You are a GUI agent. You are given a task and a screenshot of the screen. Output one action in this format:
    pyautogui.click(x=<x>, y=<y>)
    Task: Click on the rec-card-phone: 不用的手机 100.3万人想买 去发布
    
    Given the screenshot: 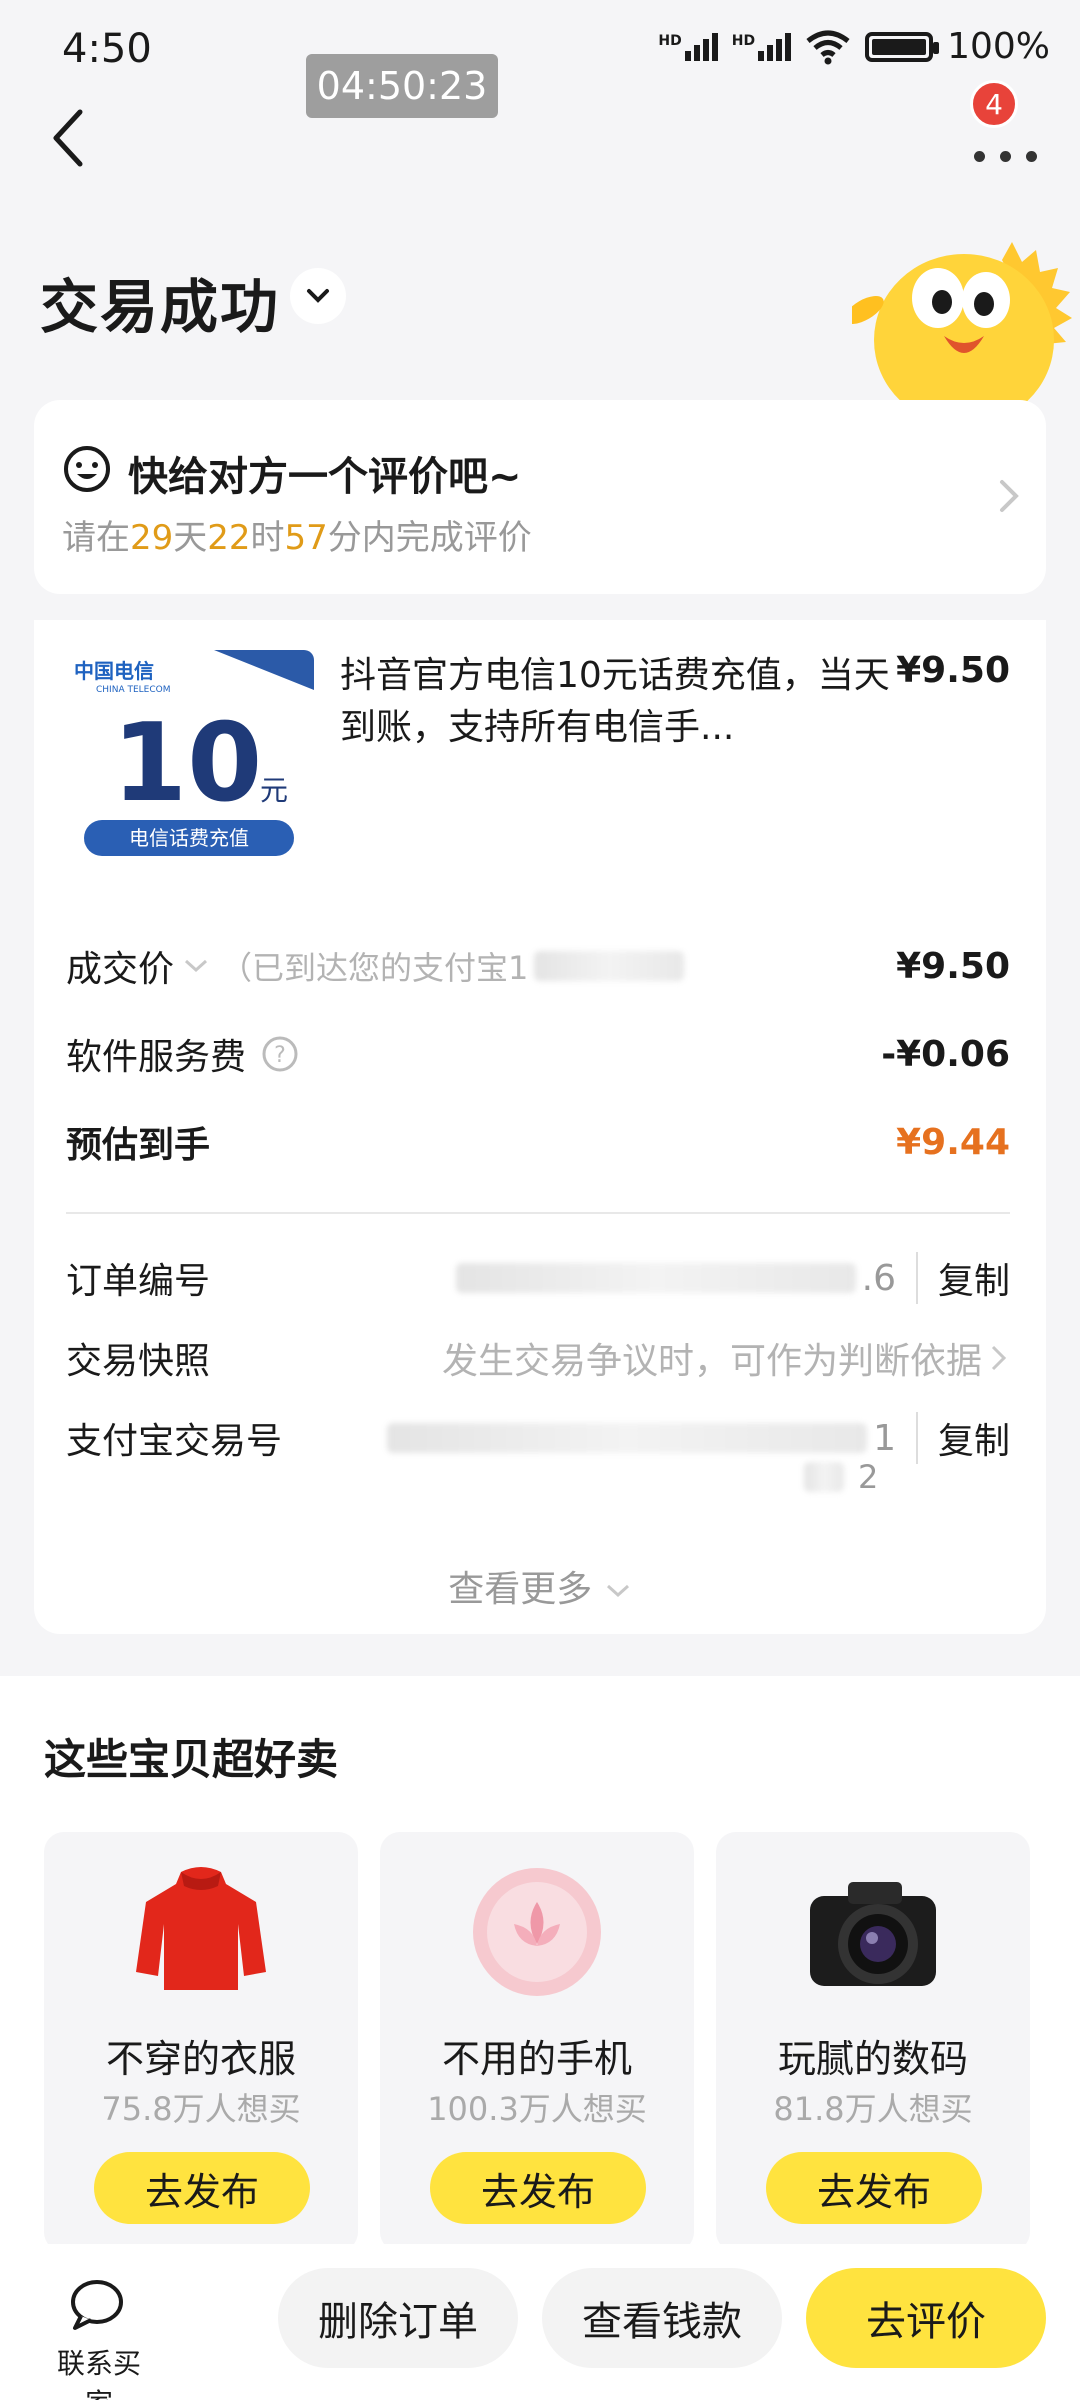 What is the action you would take?
    pyautogui.click(x=537, y=2042)
    